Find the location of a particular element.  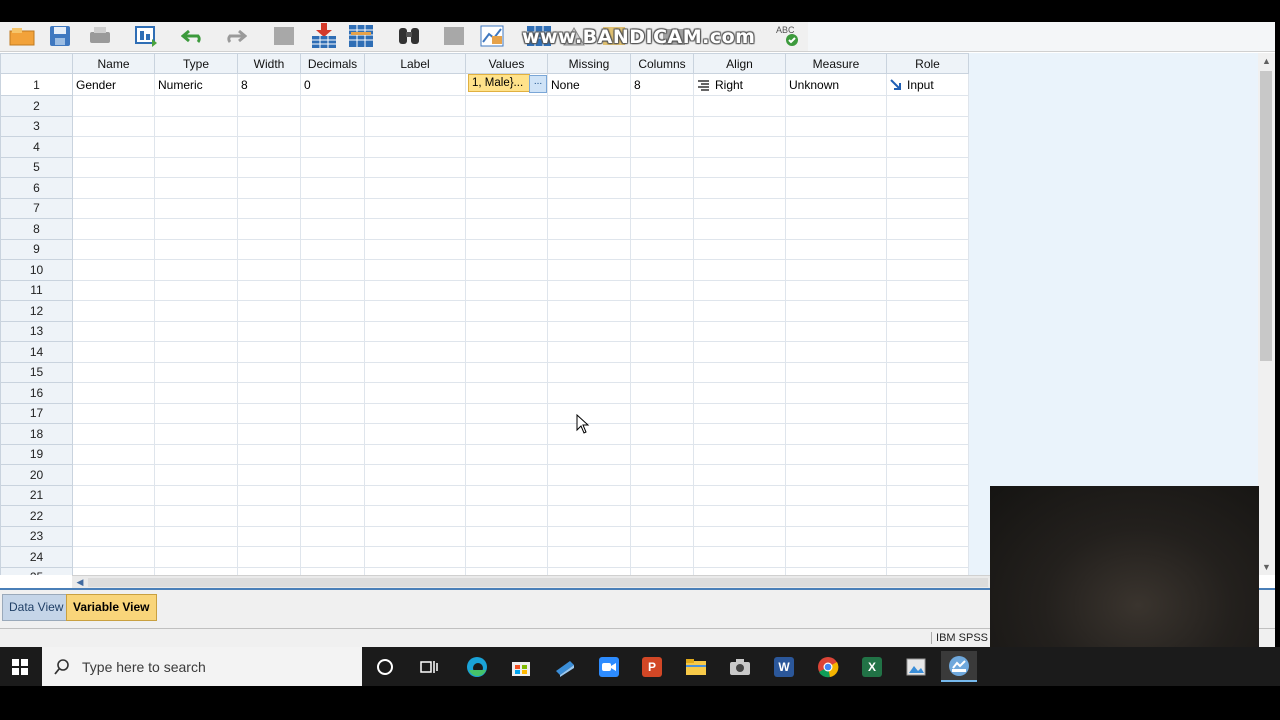

horizontal-scrollbar: ◀ is located at coordinates (531, 582).